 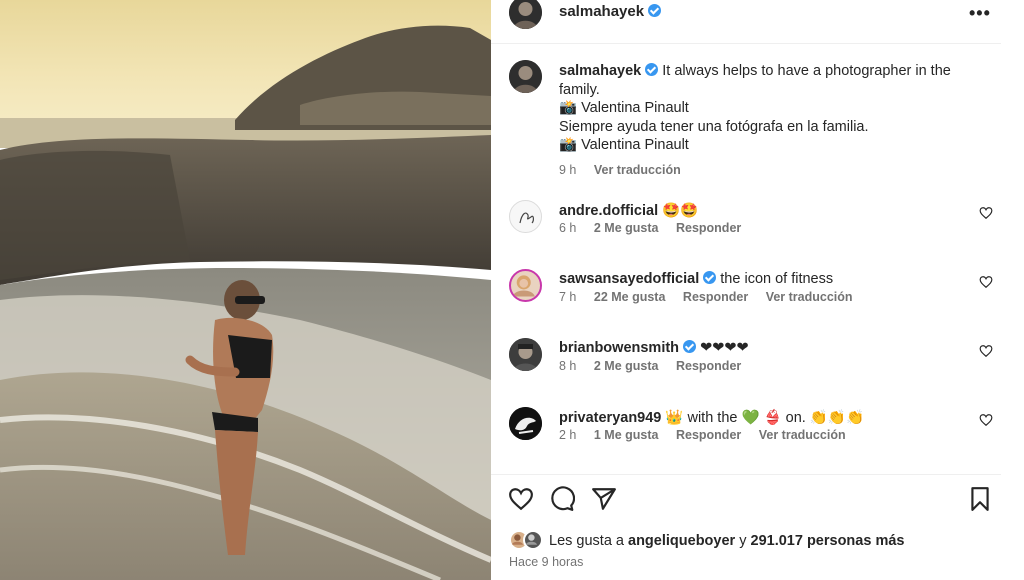 I want to click on comment-likes: 22 Me gusta, so click(x=630, y=297).